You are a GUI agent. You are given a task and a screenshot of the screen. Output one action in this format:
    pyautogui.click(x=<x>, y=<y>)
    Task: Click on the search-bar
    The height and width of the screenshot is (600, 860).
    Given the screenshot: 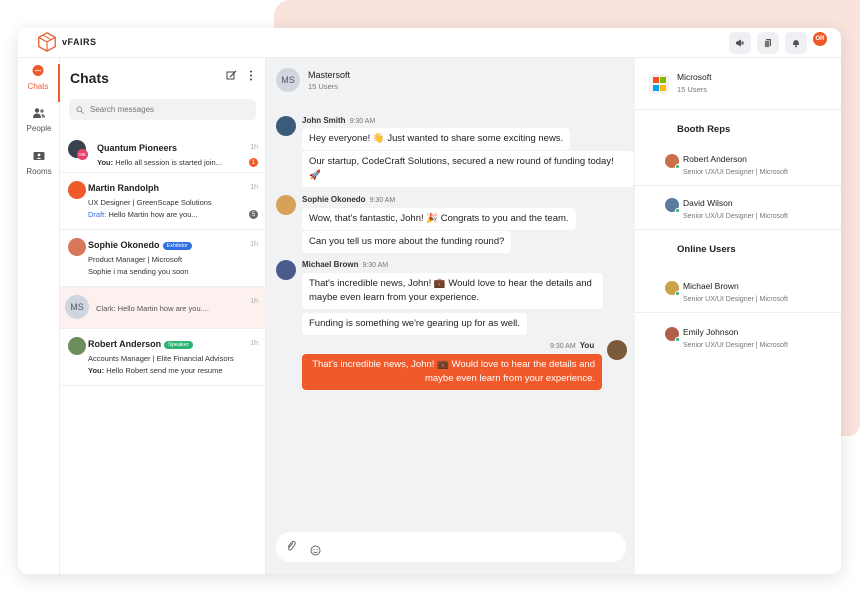 What is the action you would take?
    pyautogui.click(x=162, y=109)
    